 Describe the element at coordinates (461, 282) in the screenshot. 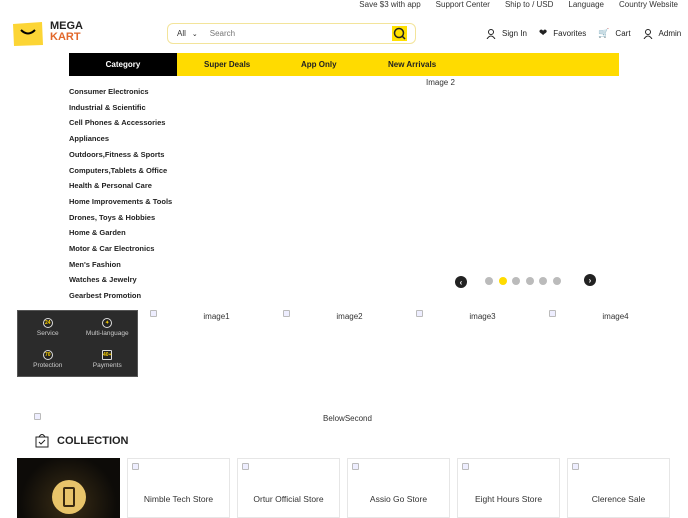

I see `carousel-prev-icon: ‹` at that location.